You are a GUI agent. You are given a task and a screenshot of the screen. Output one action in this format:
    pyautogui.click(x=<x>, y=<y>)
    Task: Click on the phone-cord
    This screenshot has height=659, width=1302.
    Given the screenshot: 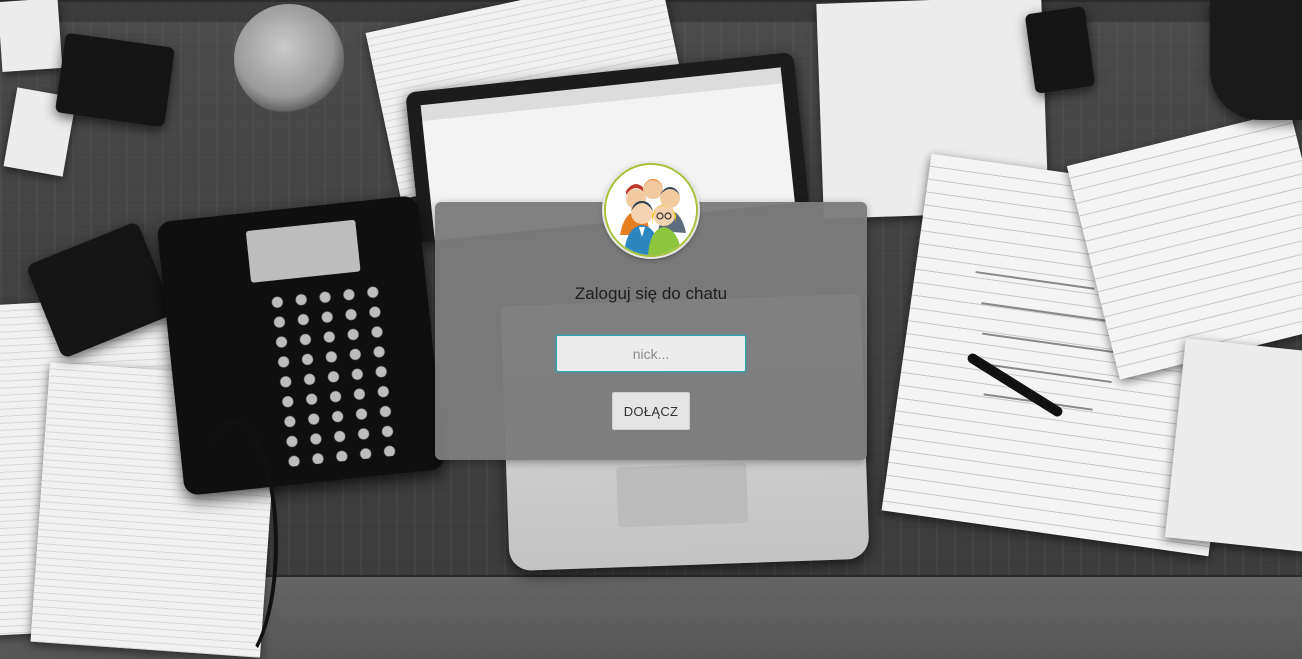 What is the action you would take?
    pyautogui.click(x=234, y=539)
    